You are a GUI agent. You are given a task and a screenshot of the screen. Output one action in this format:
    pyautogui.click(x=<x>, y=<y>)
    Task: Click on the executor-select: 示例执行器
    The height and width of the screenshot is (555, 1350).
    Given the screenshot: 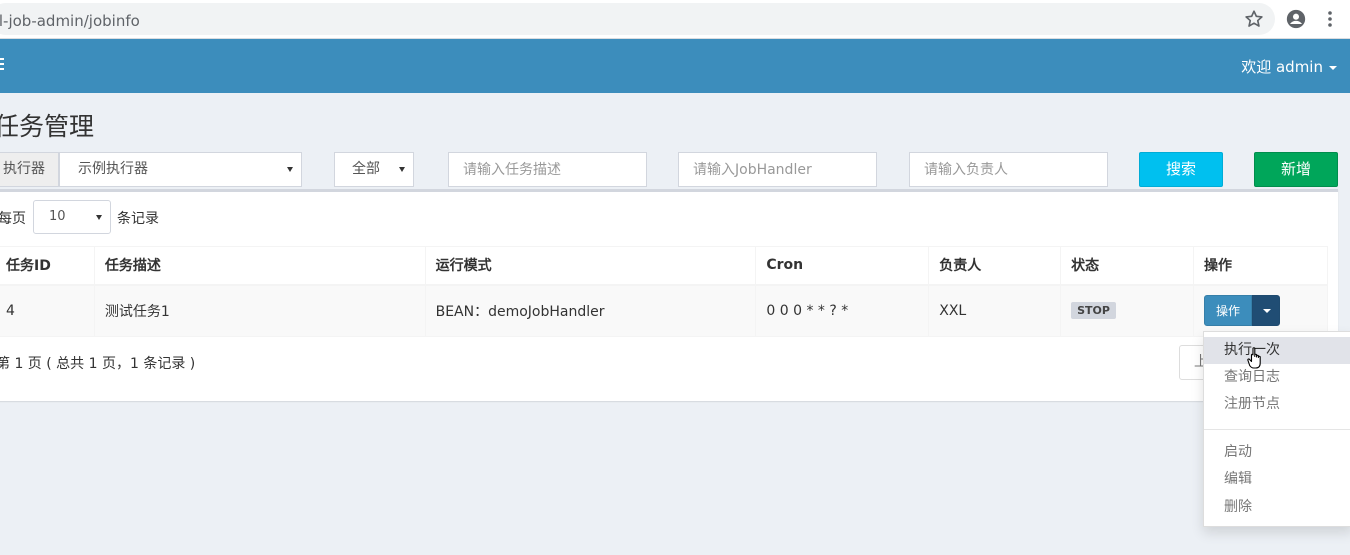 What is the action you would take?
    pyautogui.click(x=180, y=169)
    